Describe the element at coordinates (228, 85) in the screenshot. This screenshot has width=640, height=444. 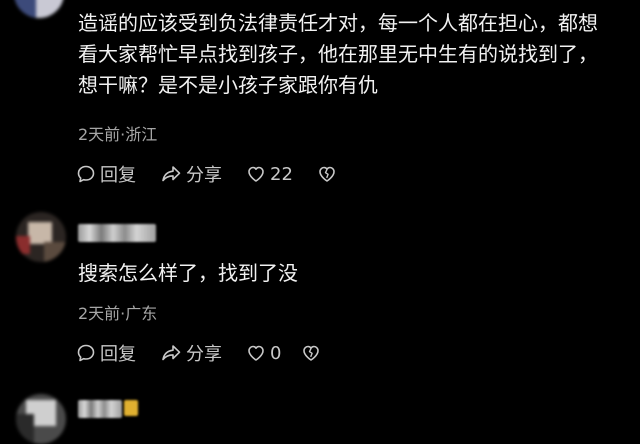
I see `comment-text-line: 想干嘛？是不是小孩子家跟你有仇` at that location.